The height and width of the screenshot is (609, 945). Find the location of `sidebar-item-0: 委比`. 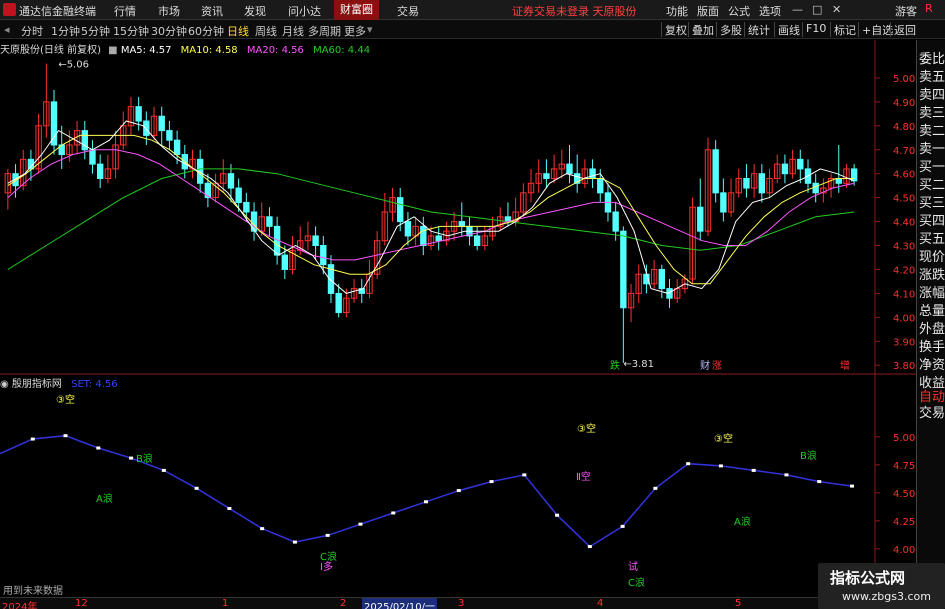

sidebar-item-0: 委比 is located at coordinates (932, 57).